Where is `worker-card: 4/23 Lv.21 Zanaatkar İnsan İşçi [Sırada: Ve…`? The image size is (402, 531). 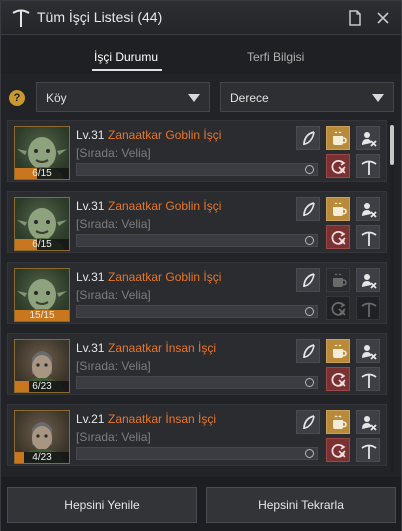 worker-card: 4/23 Lv.21 Zanaatkar İnsan İşçi [Sırada: Ve… is located at coordinates (197, 435).